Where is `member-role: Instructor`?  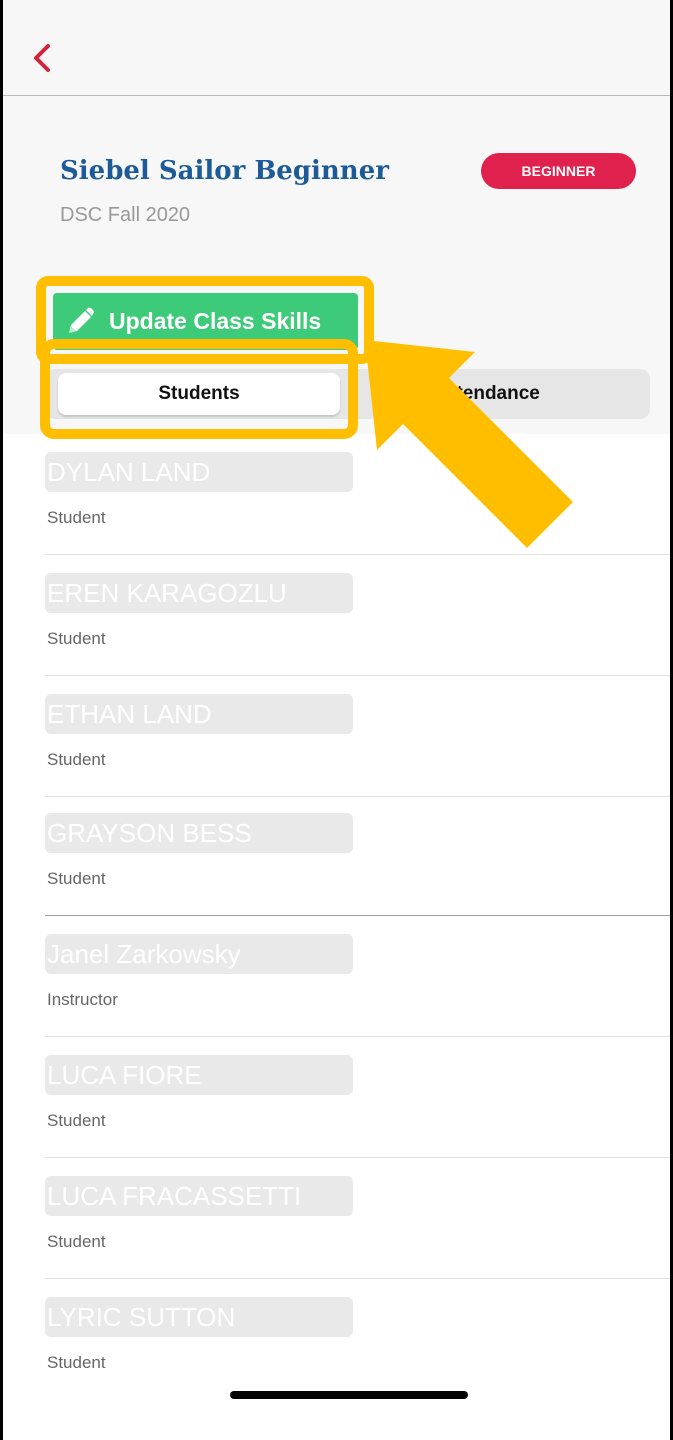
member-role: Instructor is located at coordinates (82, 999).